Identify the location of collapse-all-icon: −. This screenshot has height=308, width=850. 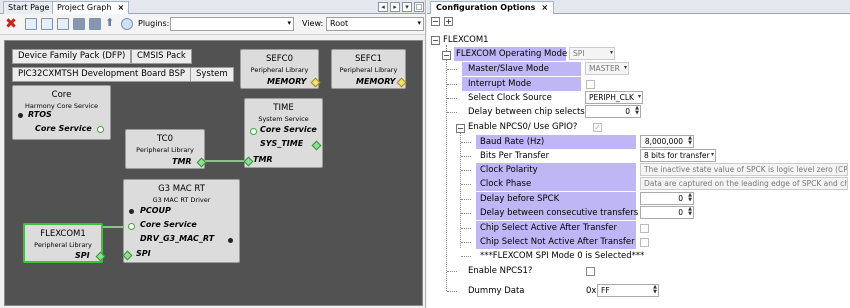
(435, 21).